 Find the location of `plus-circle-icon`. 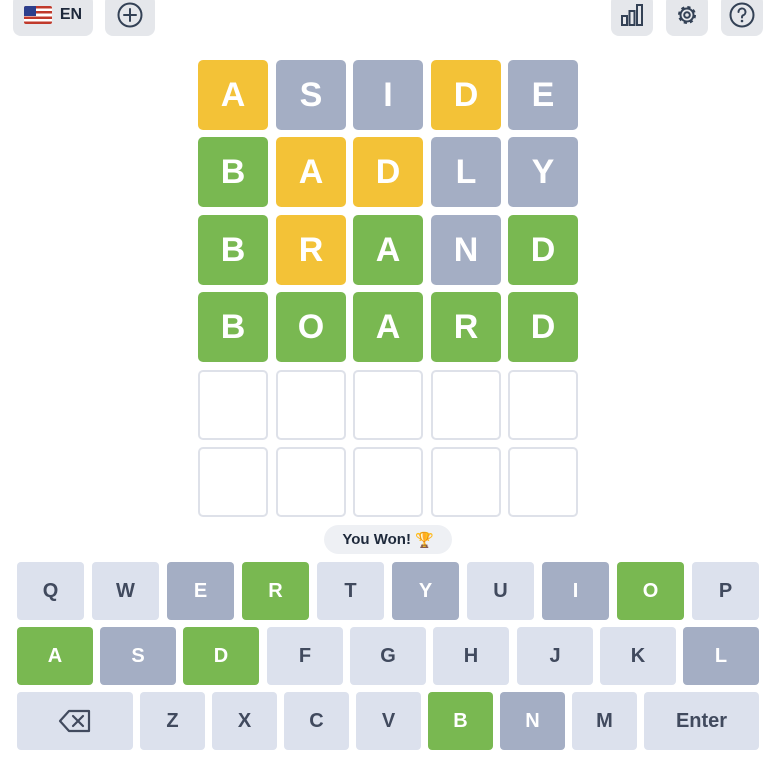

plus-circle-icon is located at coordinates (130, 15).